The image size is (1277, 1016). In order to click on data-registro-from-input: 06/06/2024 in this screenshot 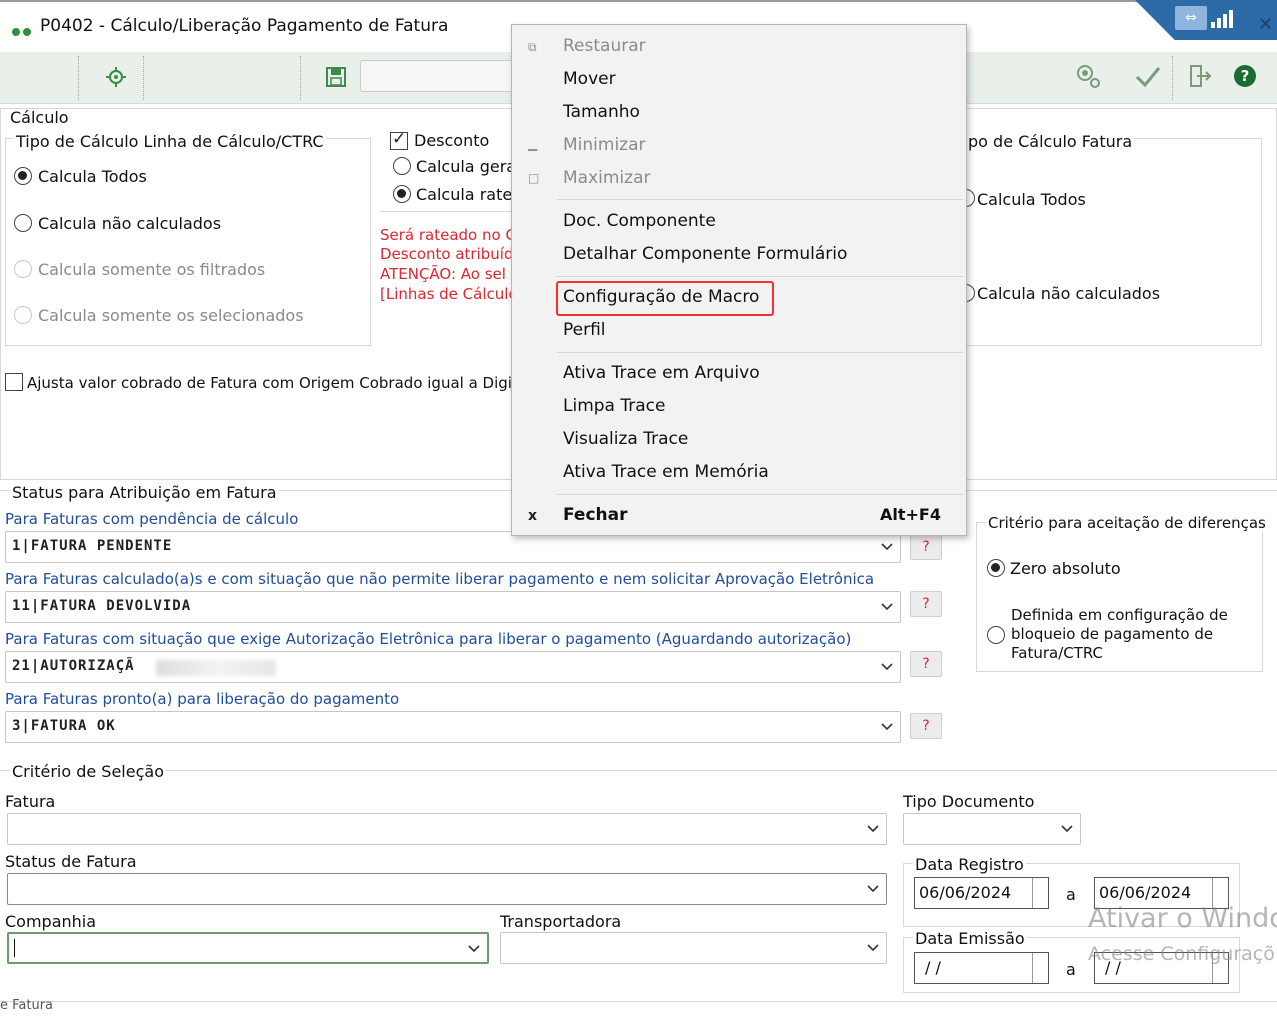, I will do `click(981, 893)`.